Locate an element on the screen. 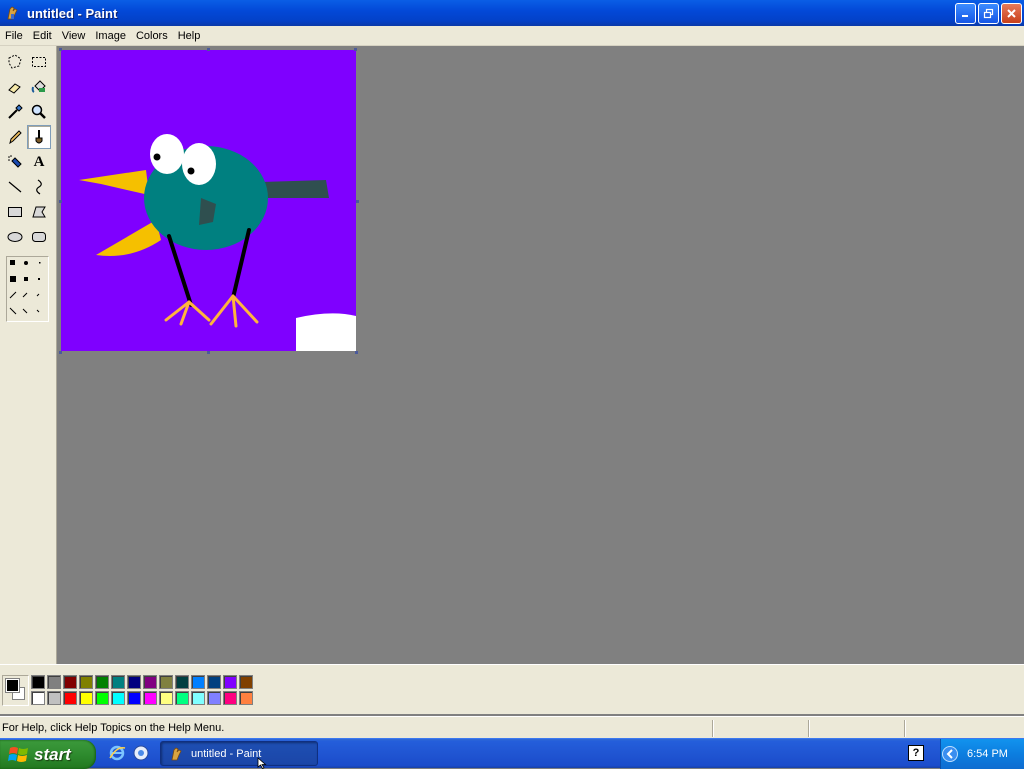 This screenshot has height=769, width=1024. start-label: start is located at coordinates (52, 754).